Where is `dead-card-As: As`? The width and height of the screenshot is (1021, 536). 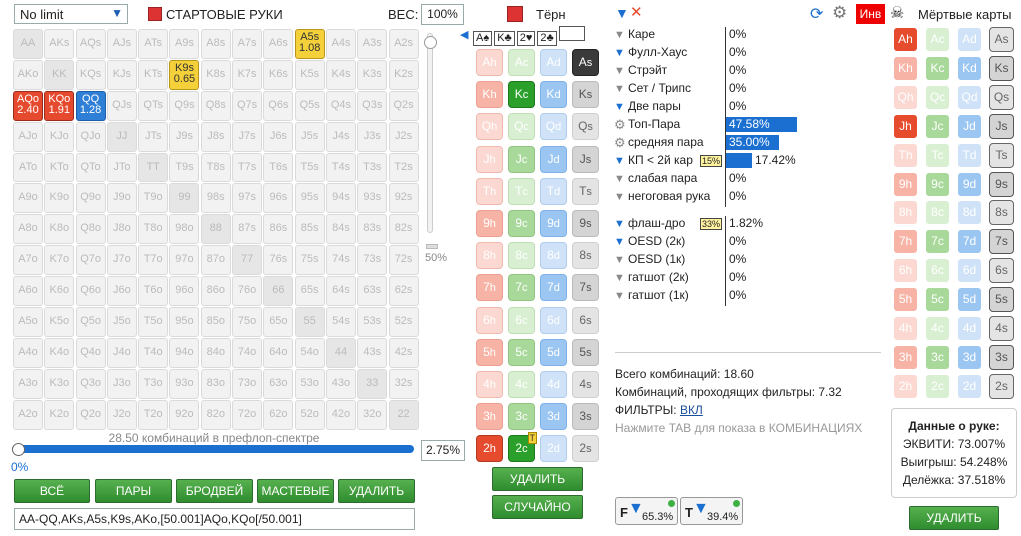 dead-card-As: As is located at coordinates (1001, 39).